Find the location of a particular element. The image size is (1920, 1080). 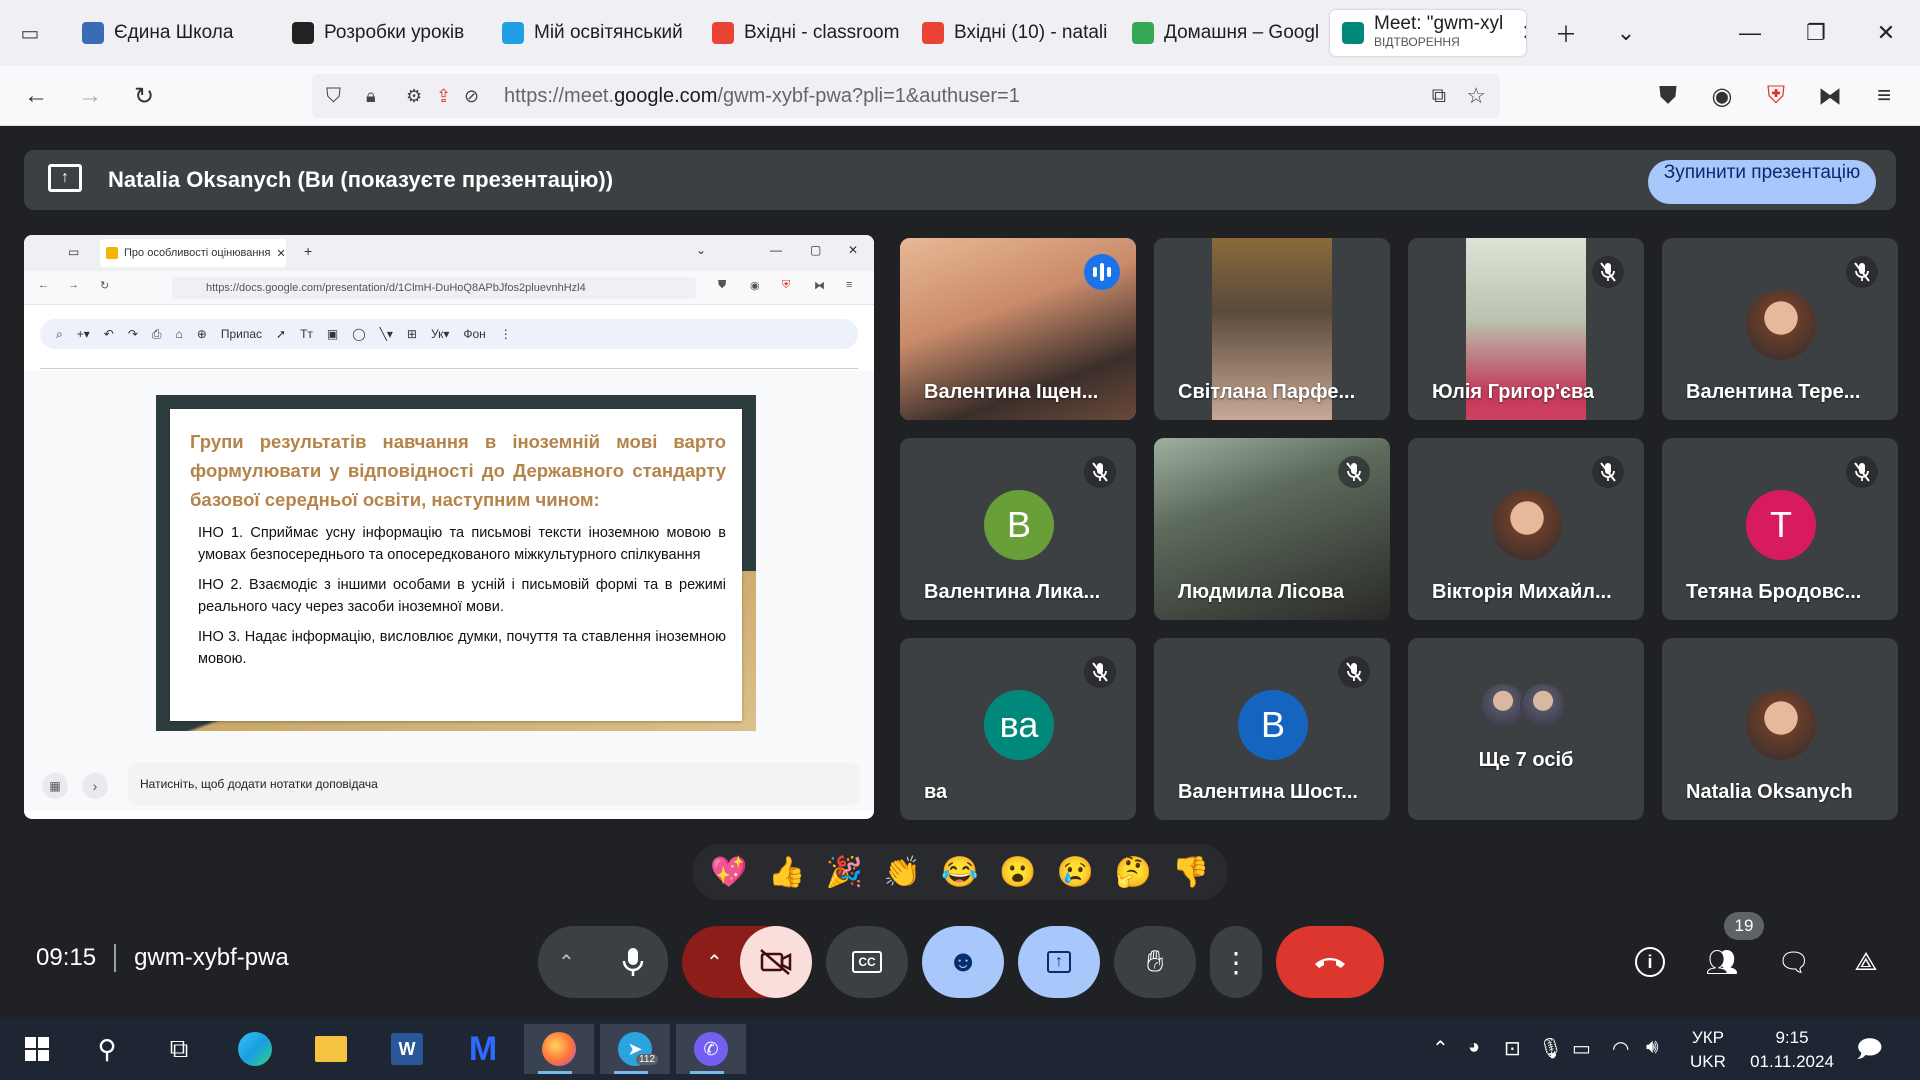

forward-button: → is located at coordinates (90, 96).